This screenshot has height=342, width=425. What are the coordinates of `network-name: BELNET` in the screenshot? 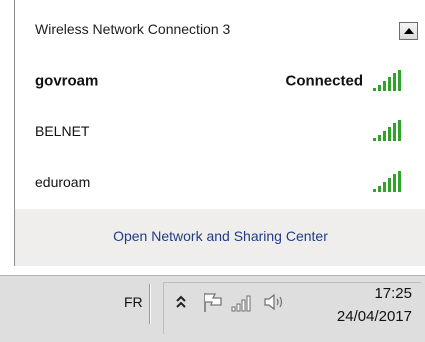 It's located at (62, 131).